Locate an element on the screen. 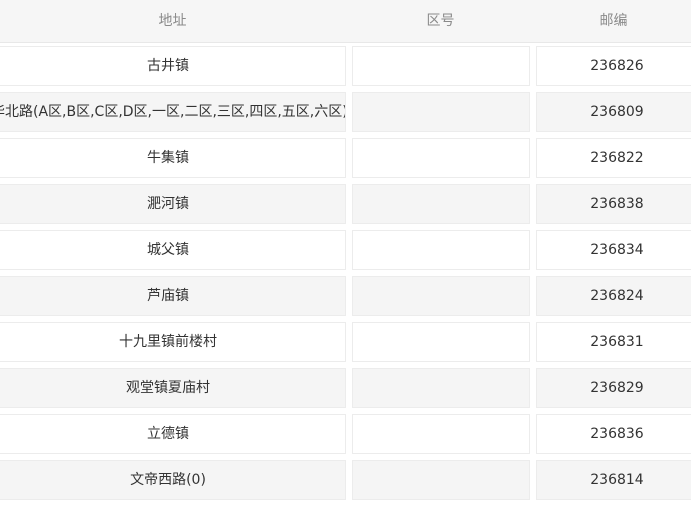  header-zip: 邮编 is located at coordinates (613, 21).